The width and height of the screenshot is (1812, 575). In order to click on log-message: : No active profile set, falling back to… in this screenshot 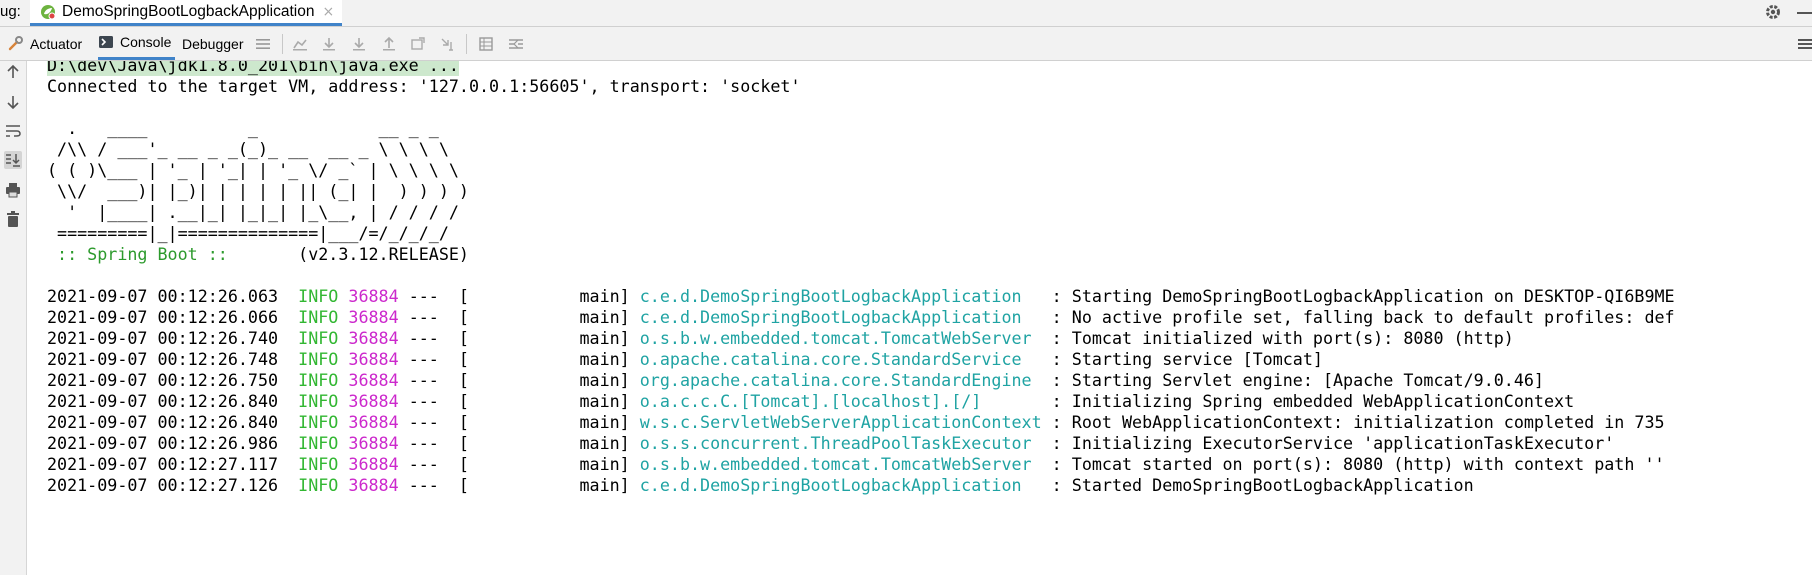, I will do `click(1358, 317)`.